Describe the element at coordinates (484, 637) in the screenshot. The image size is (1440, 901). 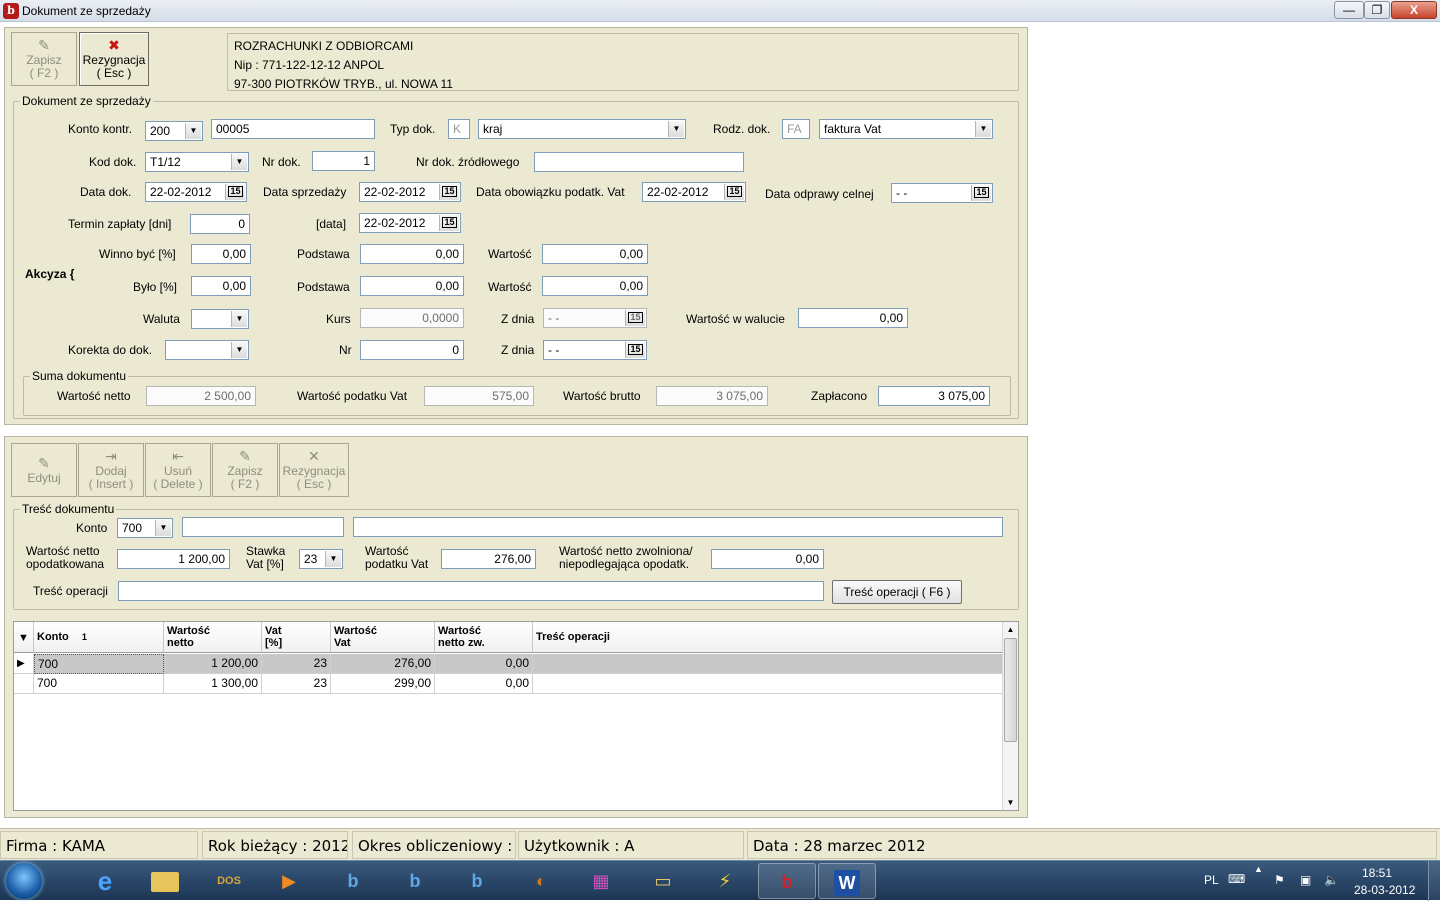
I see `header-netto-zw: Wartość netto zw.` at that location.